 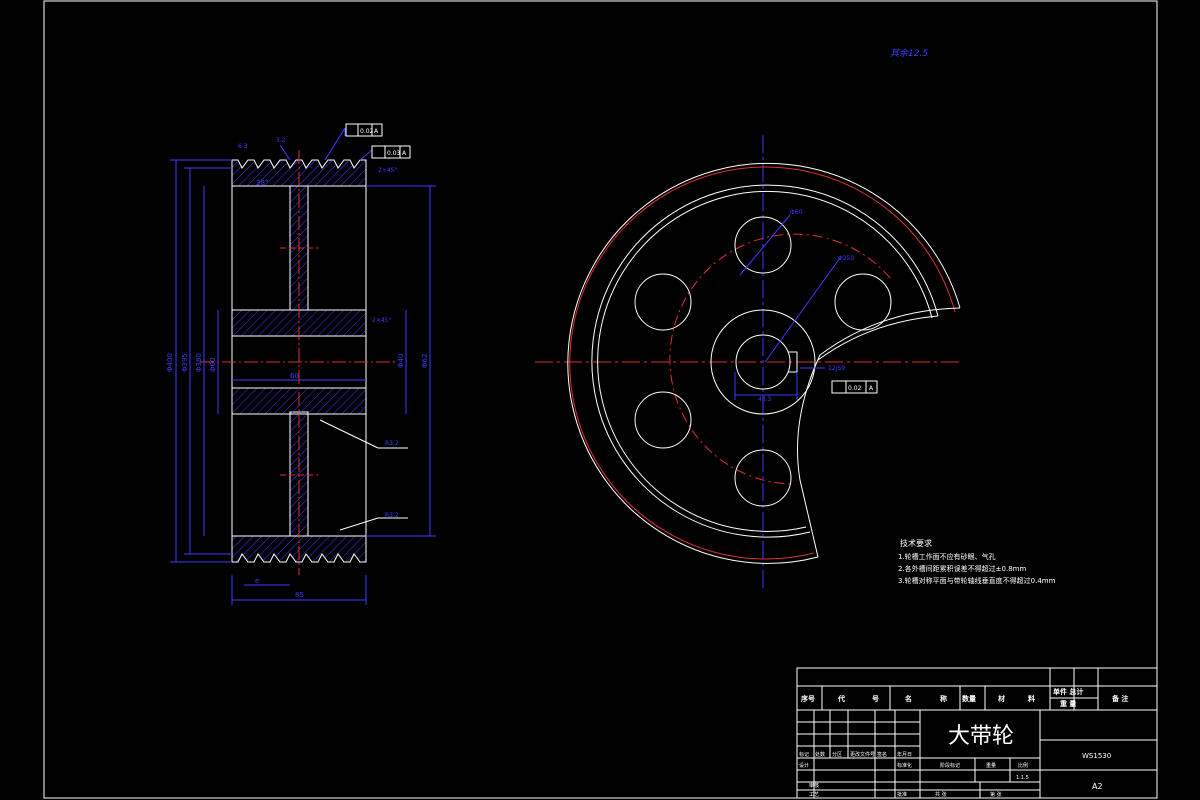 What do you see at coordinates (170, 362) in the screenshot?
I see `dim-outer-dia: Φ400` at bounding box center [170, 362].